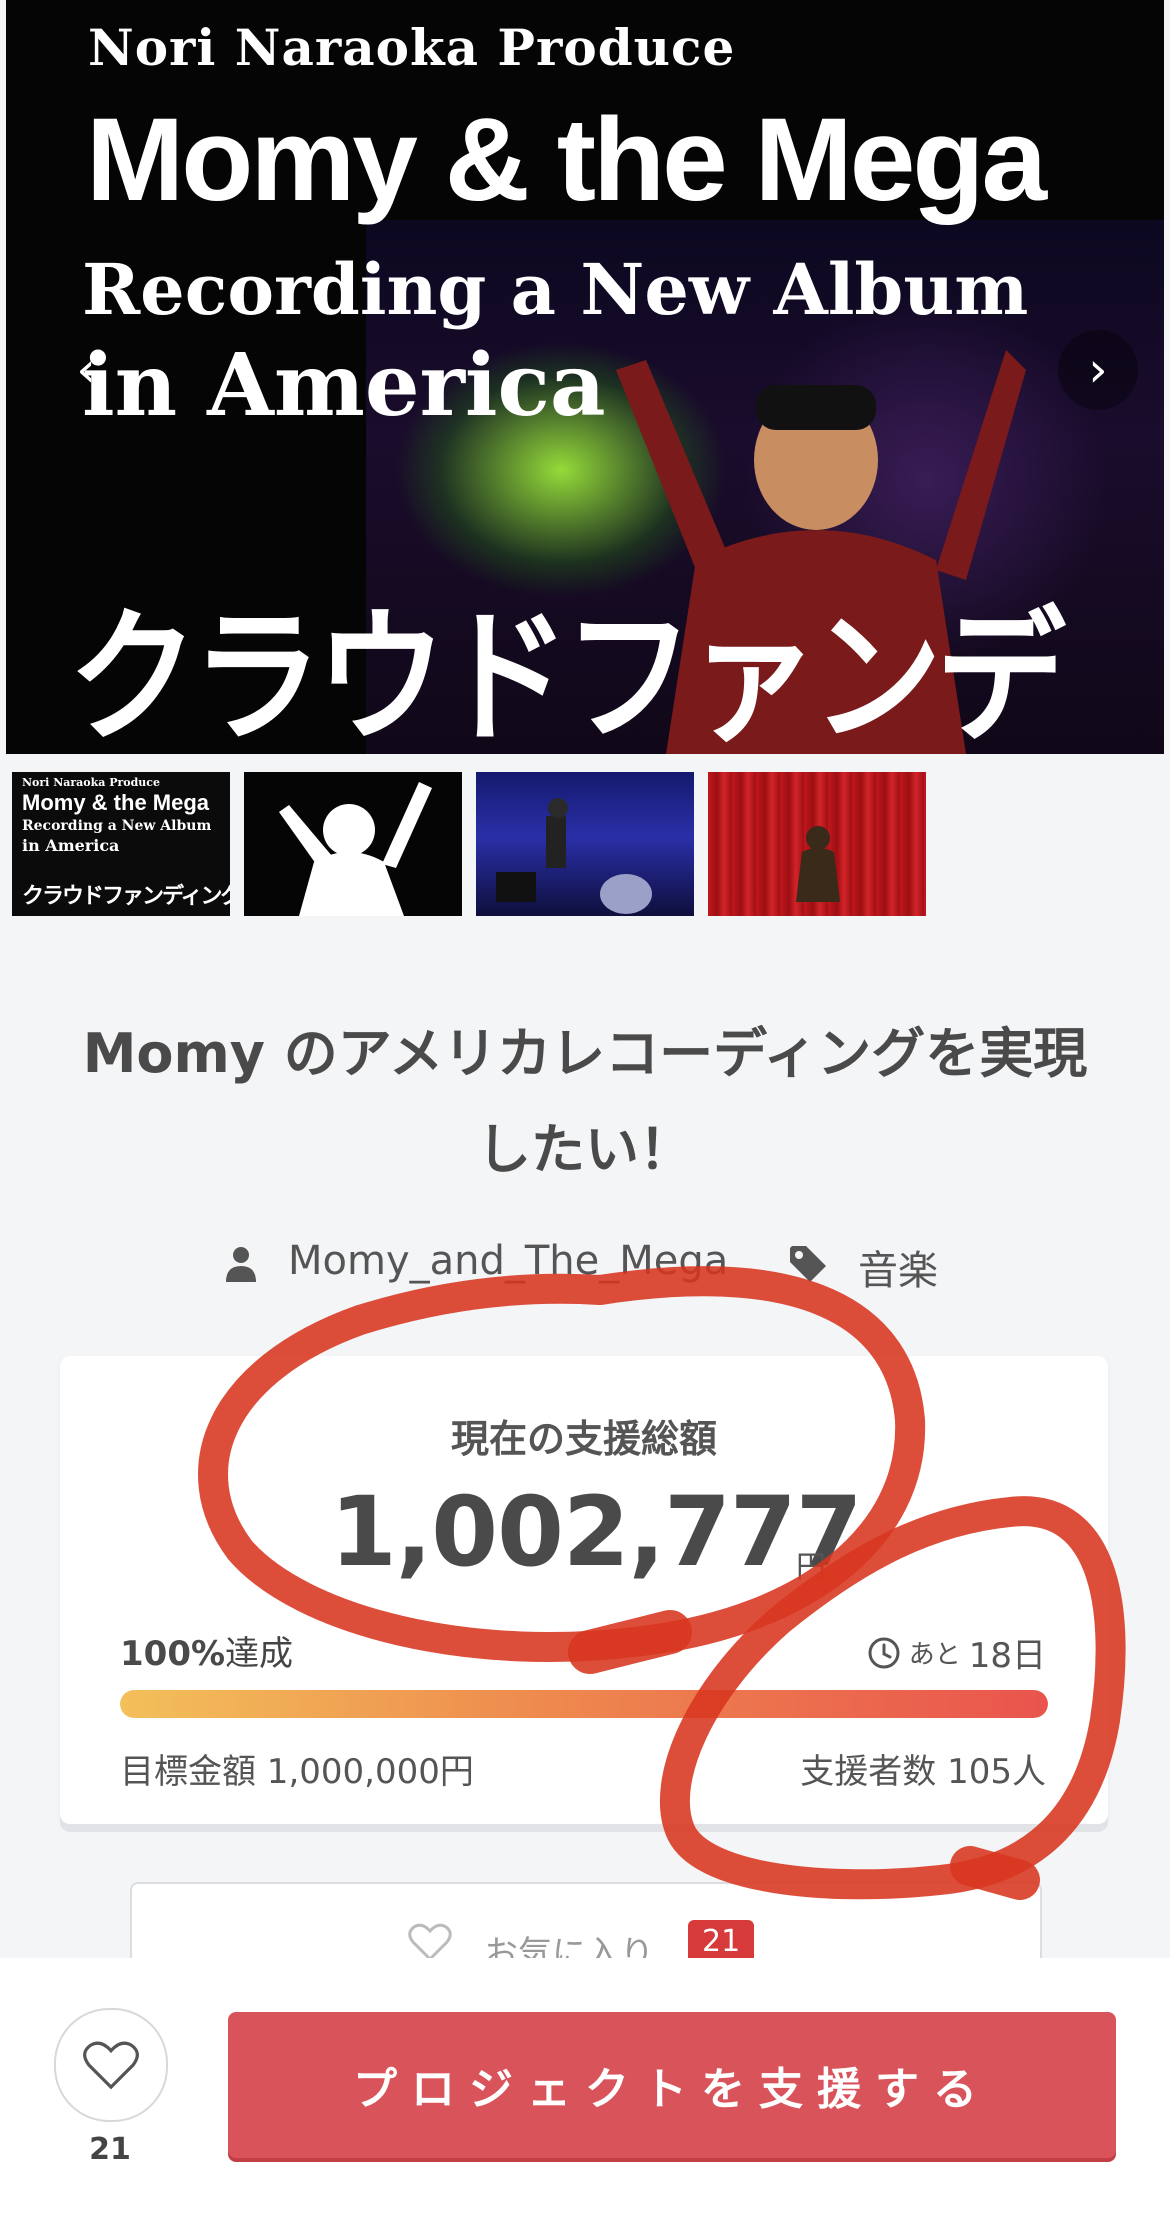 This screenshot has width=1170, height=2229. Describe the element at coordinates (567, 673) in the screenshot. I see `hero-crowdfunding-text: クラウドファンディング` at that location.